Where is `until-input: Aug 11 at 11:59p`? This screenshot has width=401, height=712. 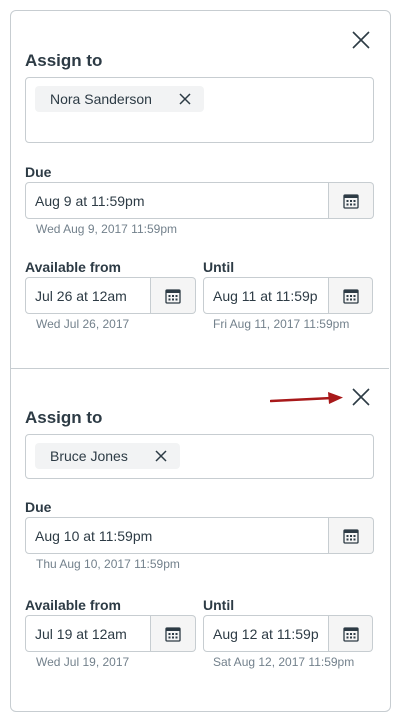 until-input: Aug 11 at 11:59p is located at coordinates (266, 295).